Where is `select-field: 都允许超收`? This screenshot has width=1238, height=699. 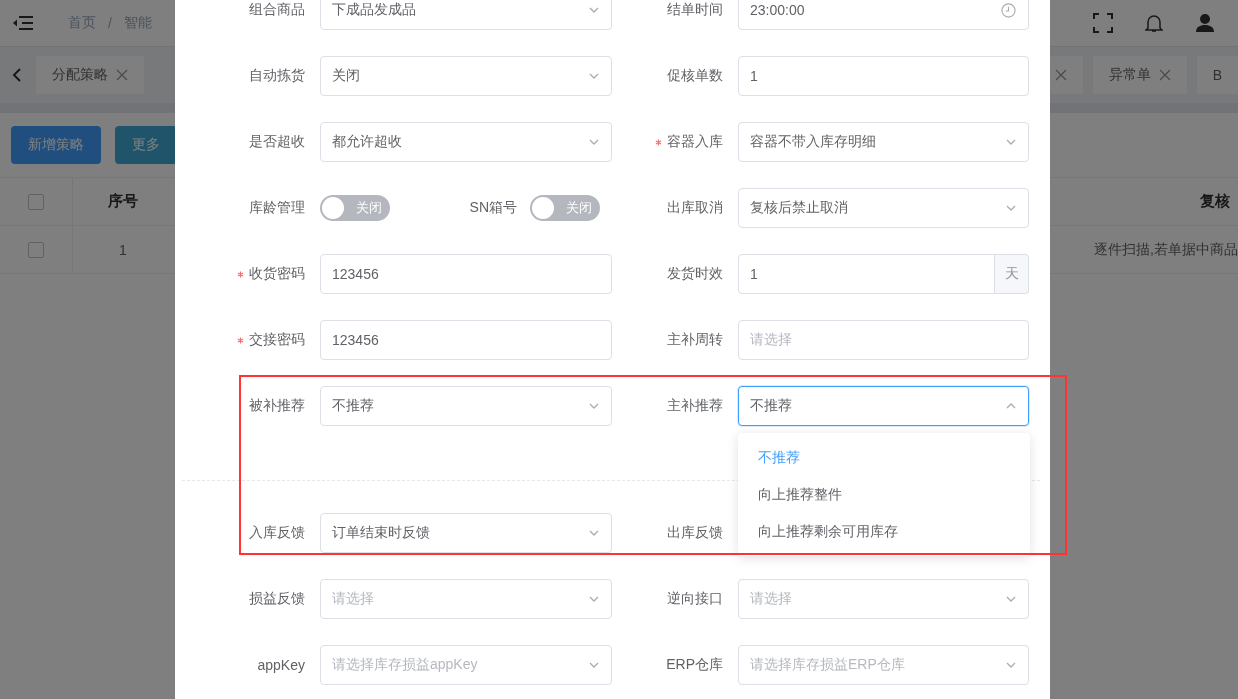 select-field: 都允许超收 is located at coordinates (466, 142).